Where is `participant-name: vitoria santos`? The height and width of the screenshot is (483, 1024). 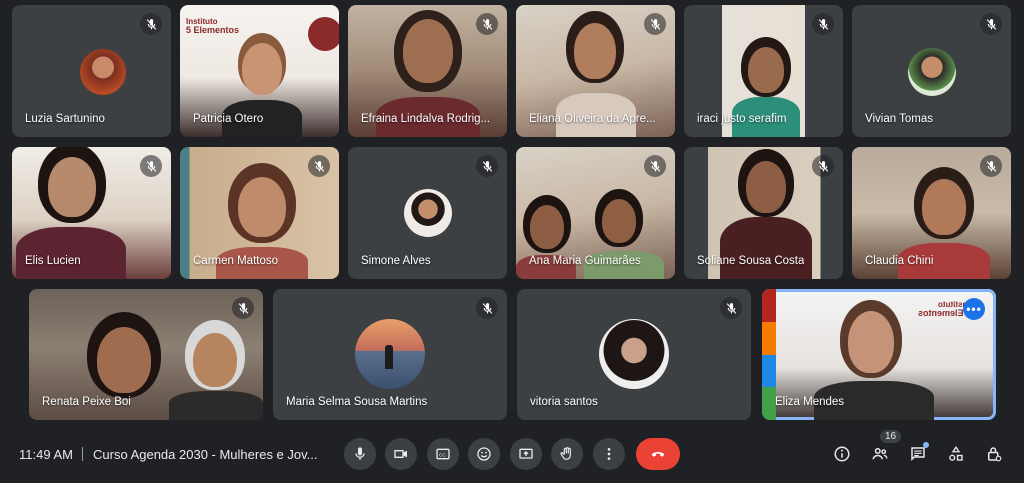 participant-name: vitoria santos is located at coordinates (564, 402).